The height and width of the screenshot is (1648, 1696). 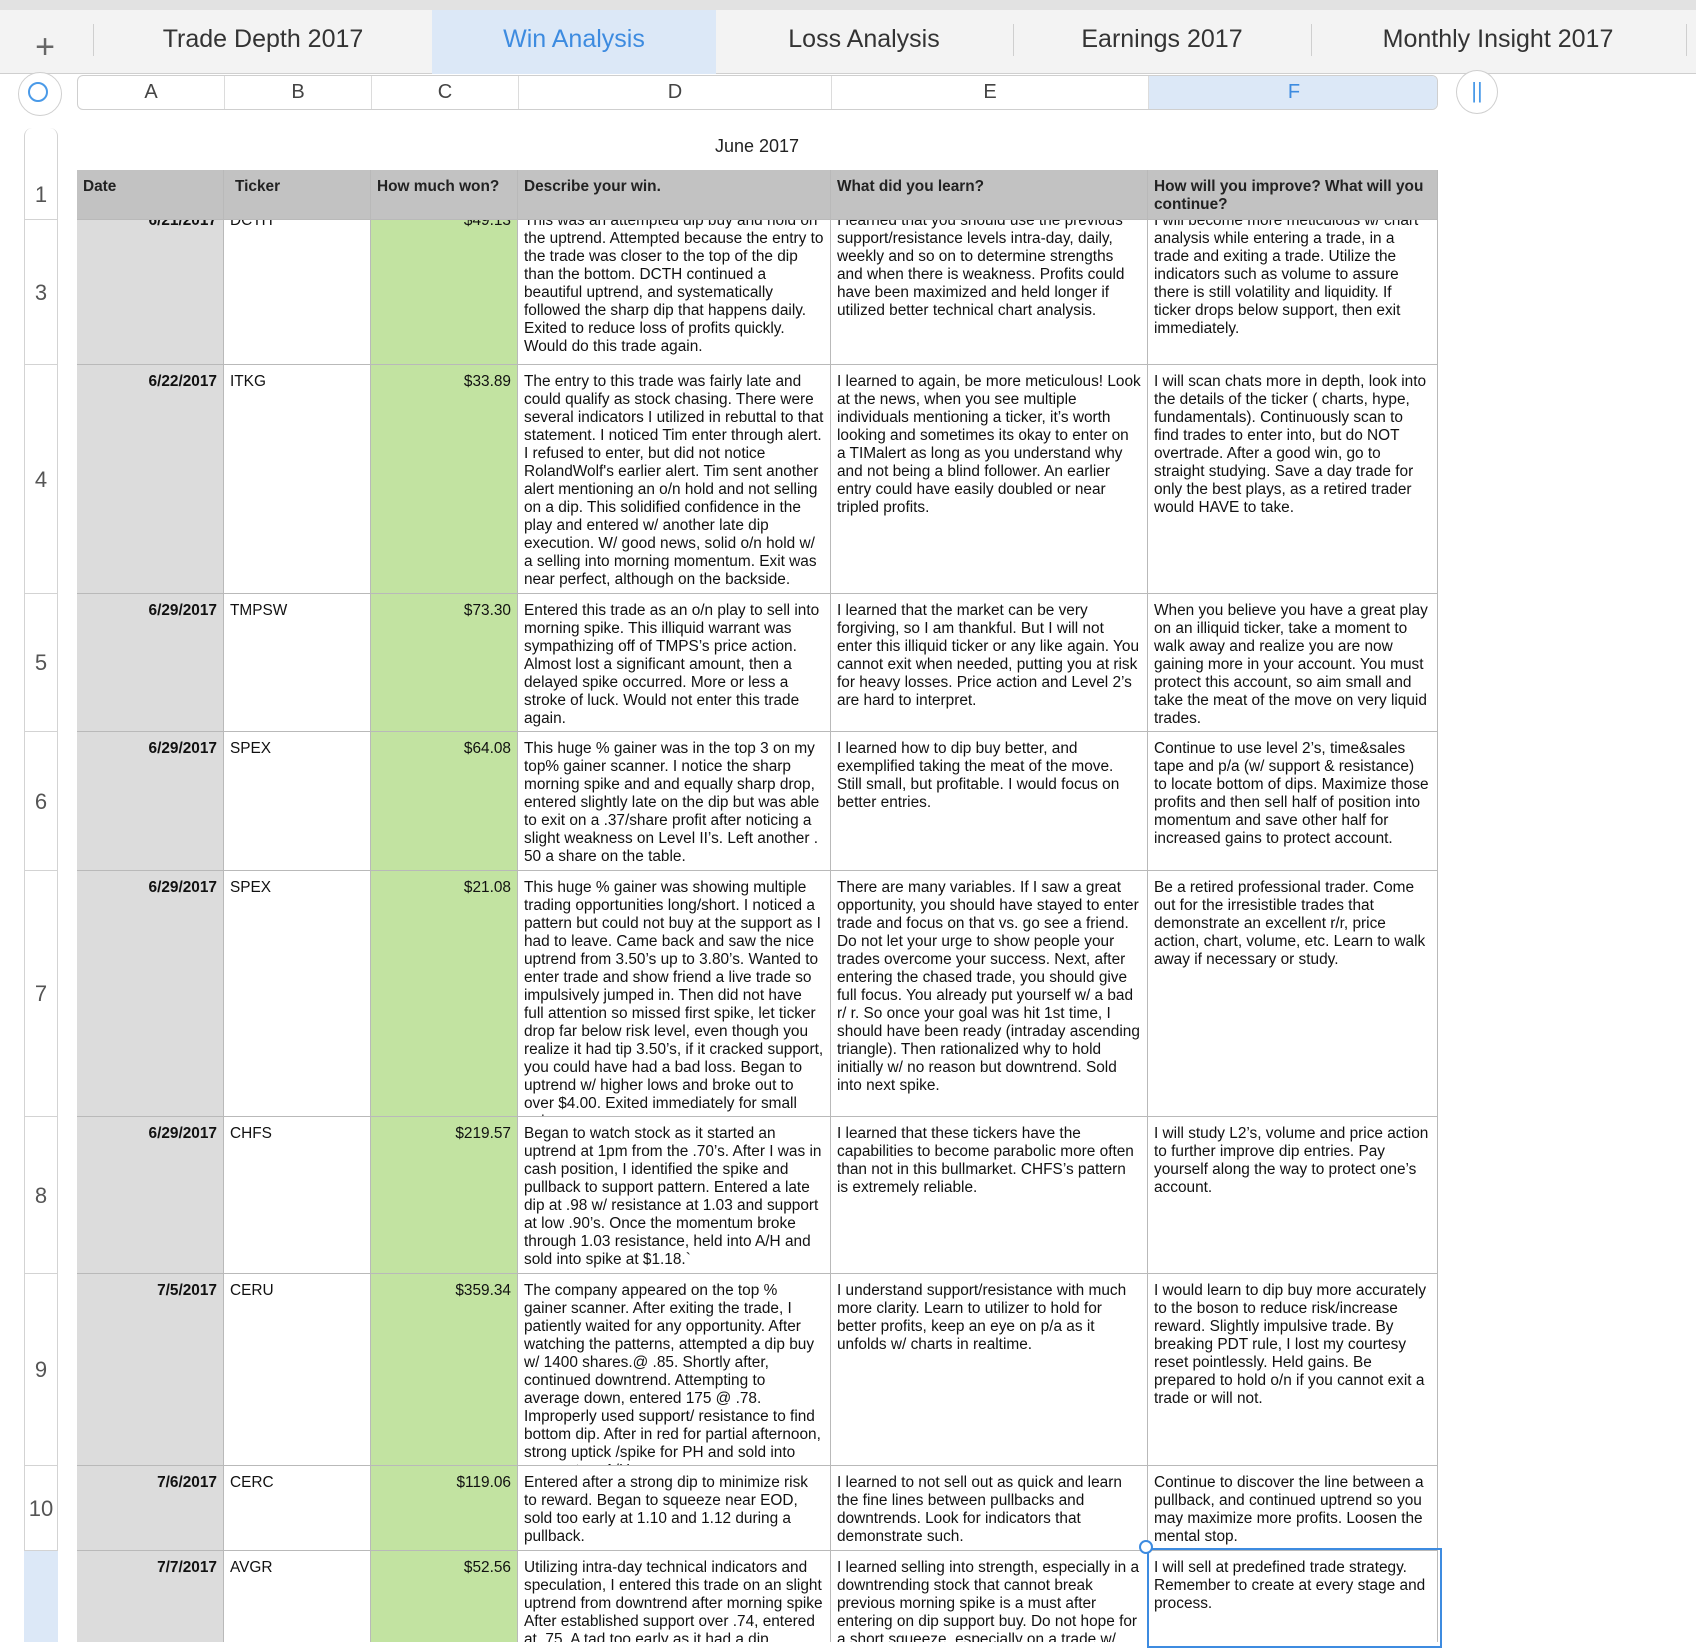 What do you see at coordinates (444, 195) in the screenshot?
I see `header-how-much-won: How much won?` at bounding box center [444, 195].